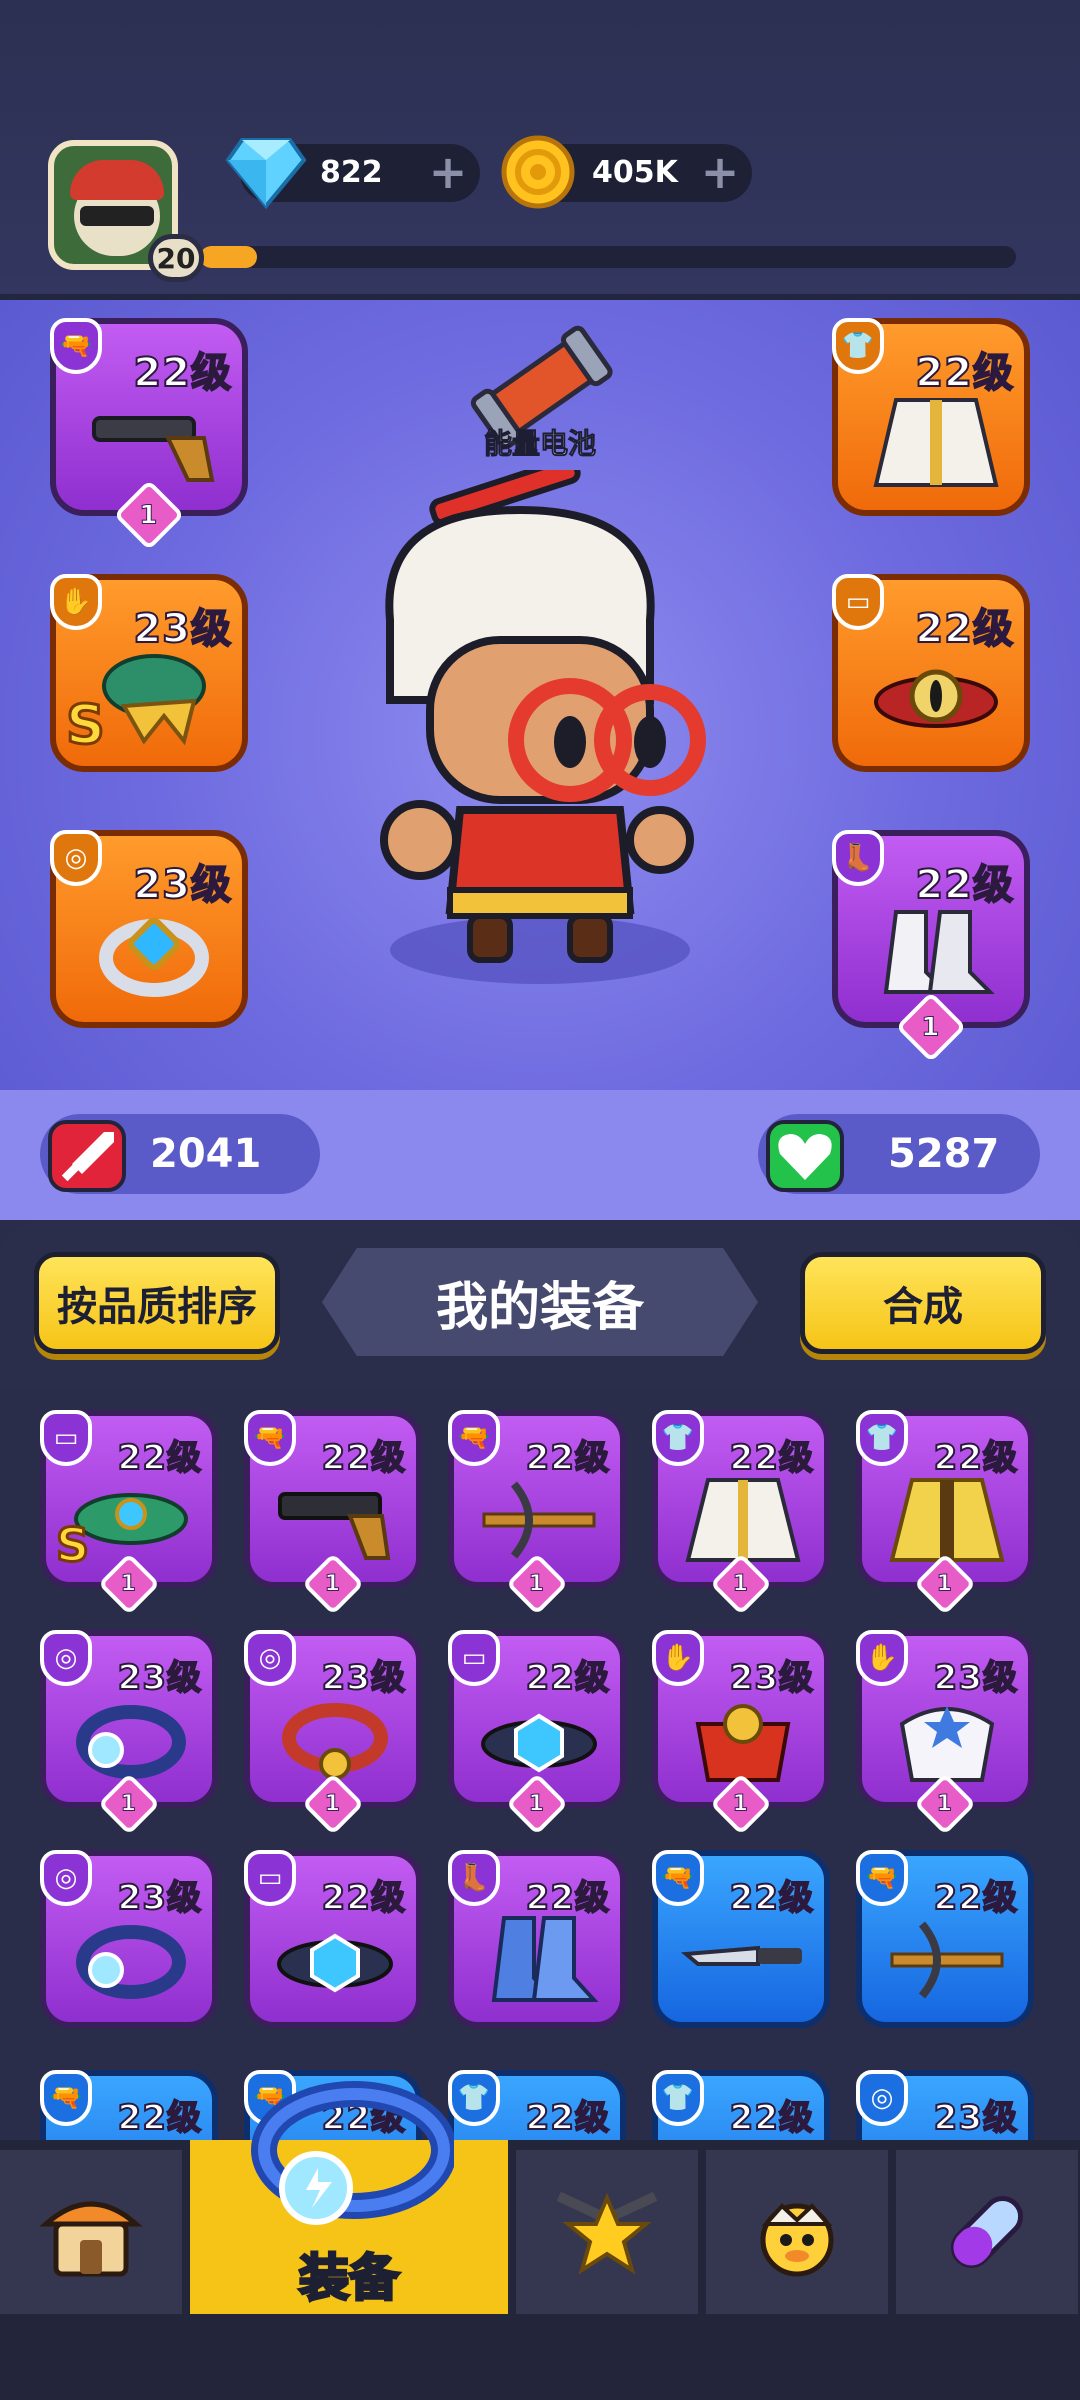 The height and width of the screenshot is (2400, 1080). Describe the element at coordinates (743, 1520) in the screenshot. I see `white-coat-icon` at that location.